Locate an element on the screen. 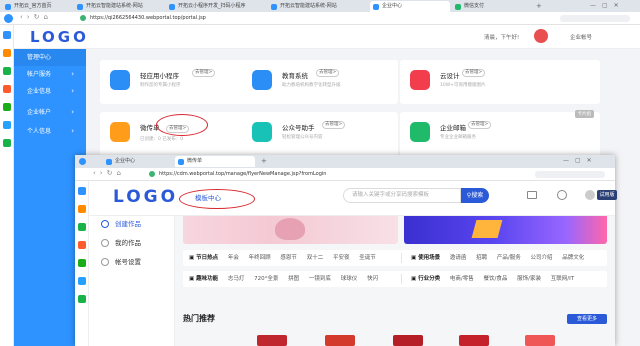  tag-link: 品牌文化 is located at coordinates (573, 258).